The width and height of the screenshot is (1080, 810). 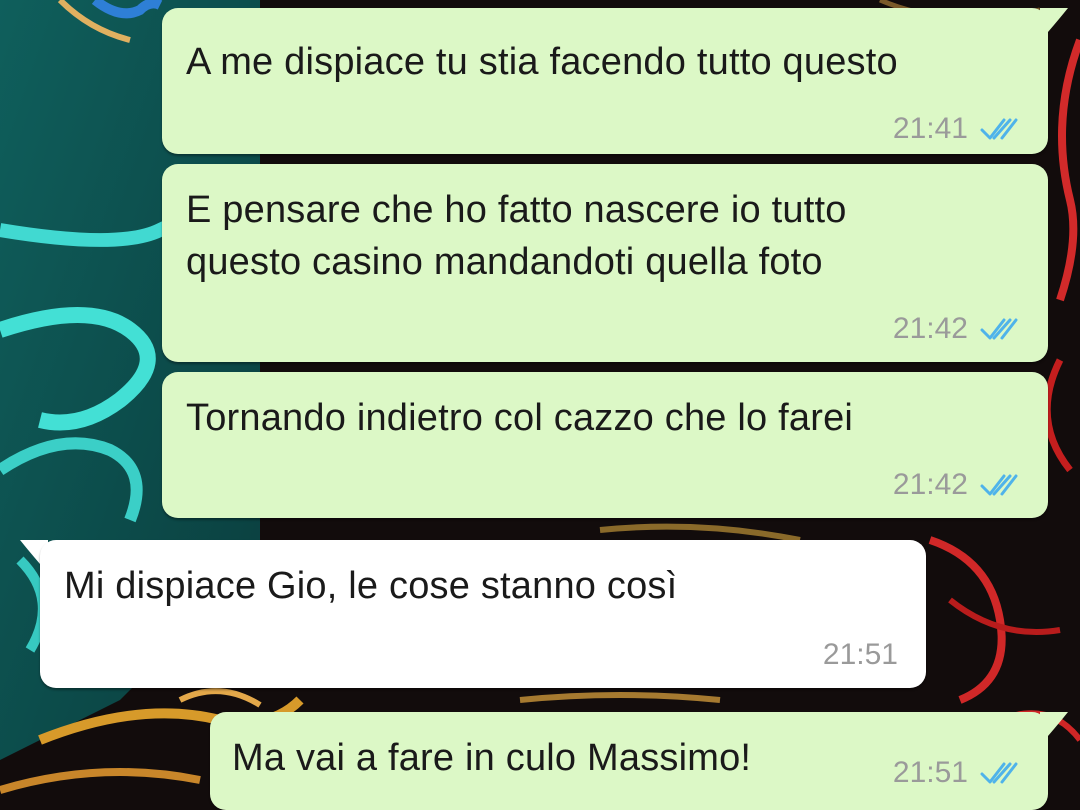 What do you see at coordinates (371, 586) in the screenshot?
I see `message-text: Mi dispiace Gio, le cose stanno così` at bounding box center [371, 586].